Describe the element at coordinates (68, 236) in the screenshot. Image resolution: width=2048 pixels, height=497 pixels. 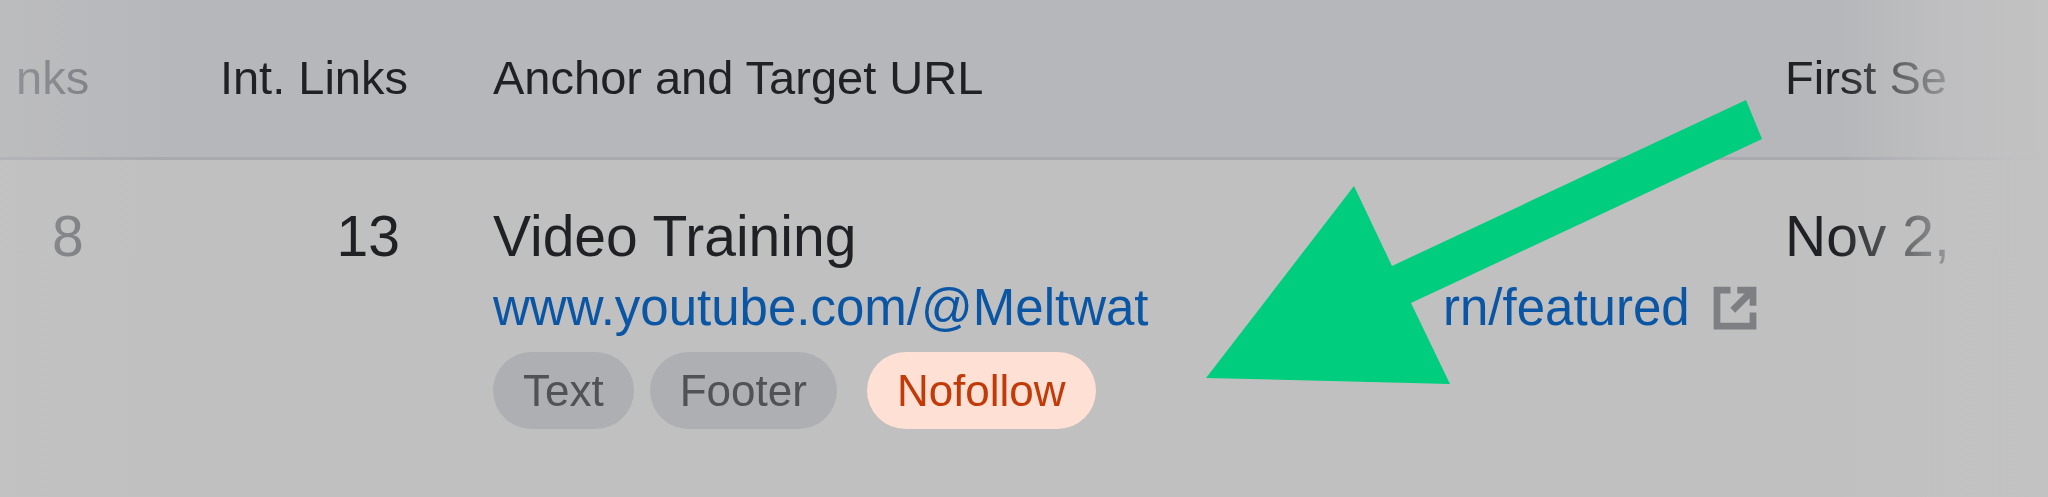
I see `table-cell: 8` at that location.